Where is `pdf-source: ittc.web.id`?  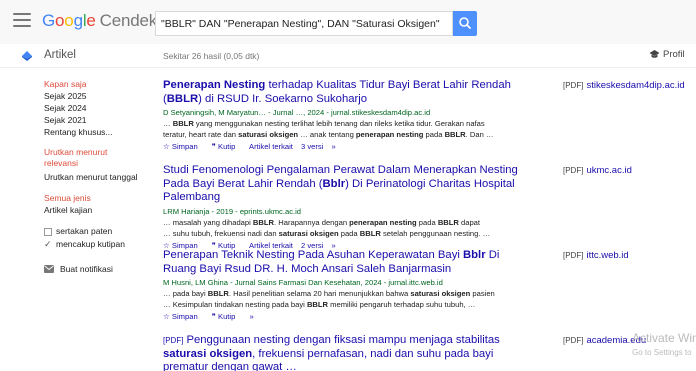 pdf-source: ittc.web.id is located at coordinates (607, 255).